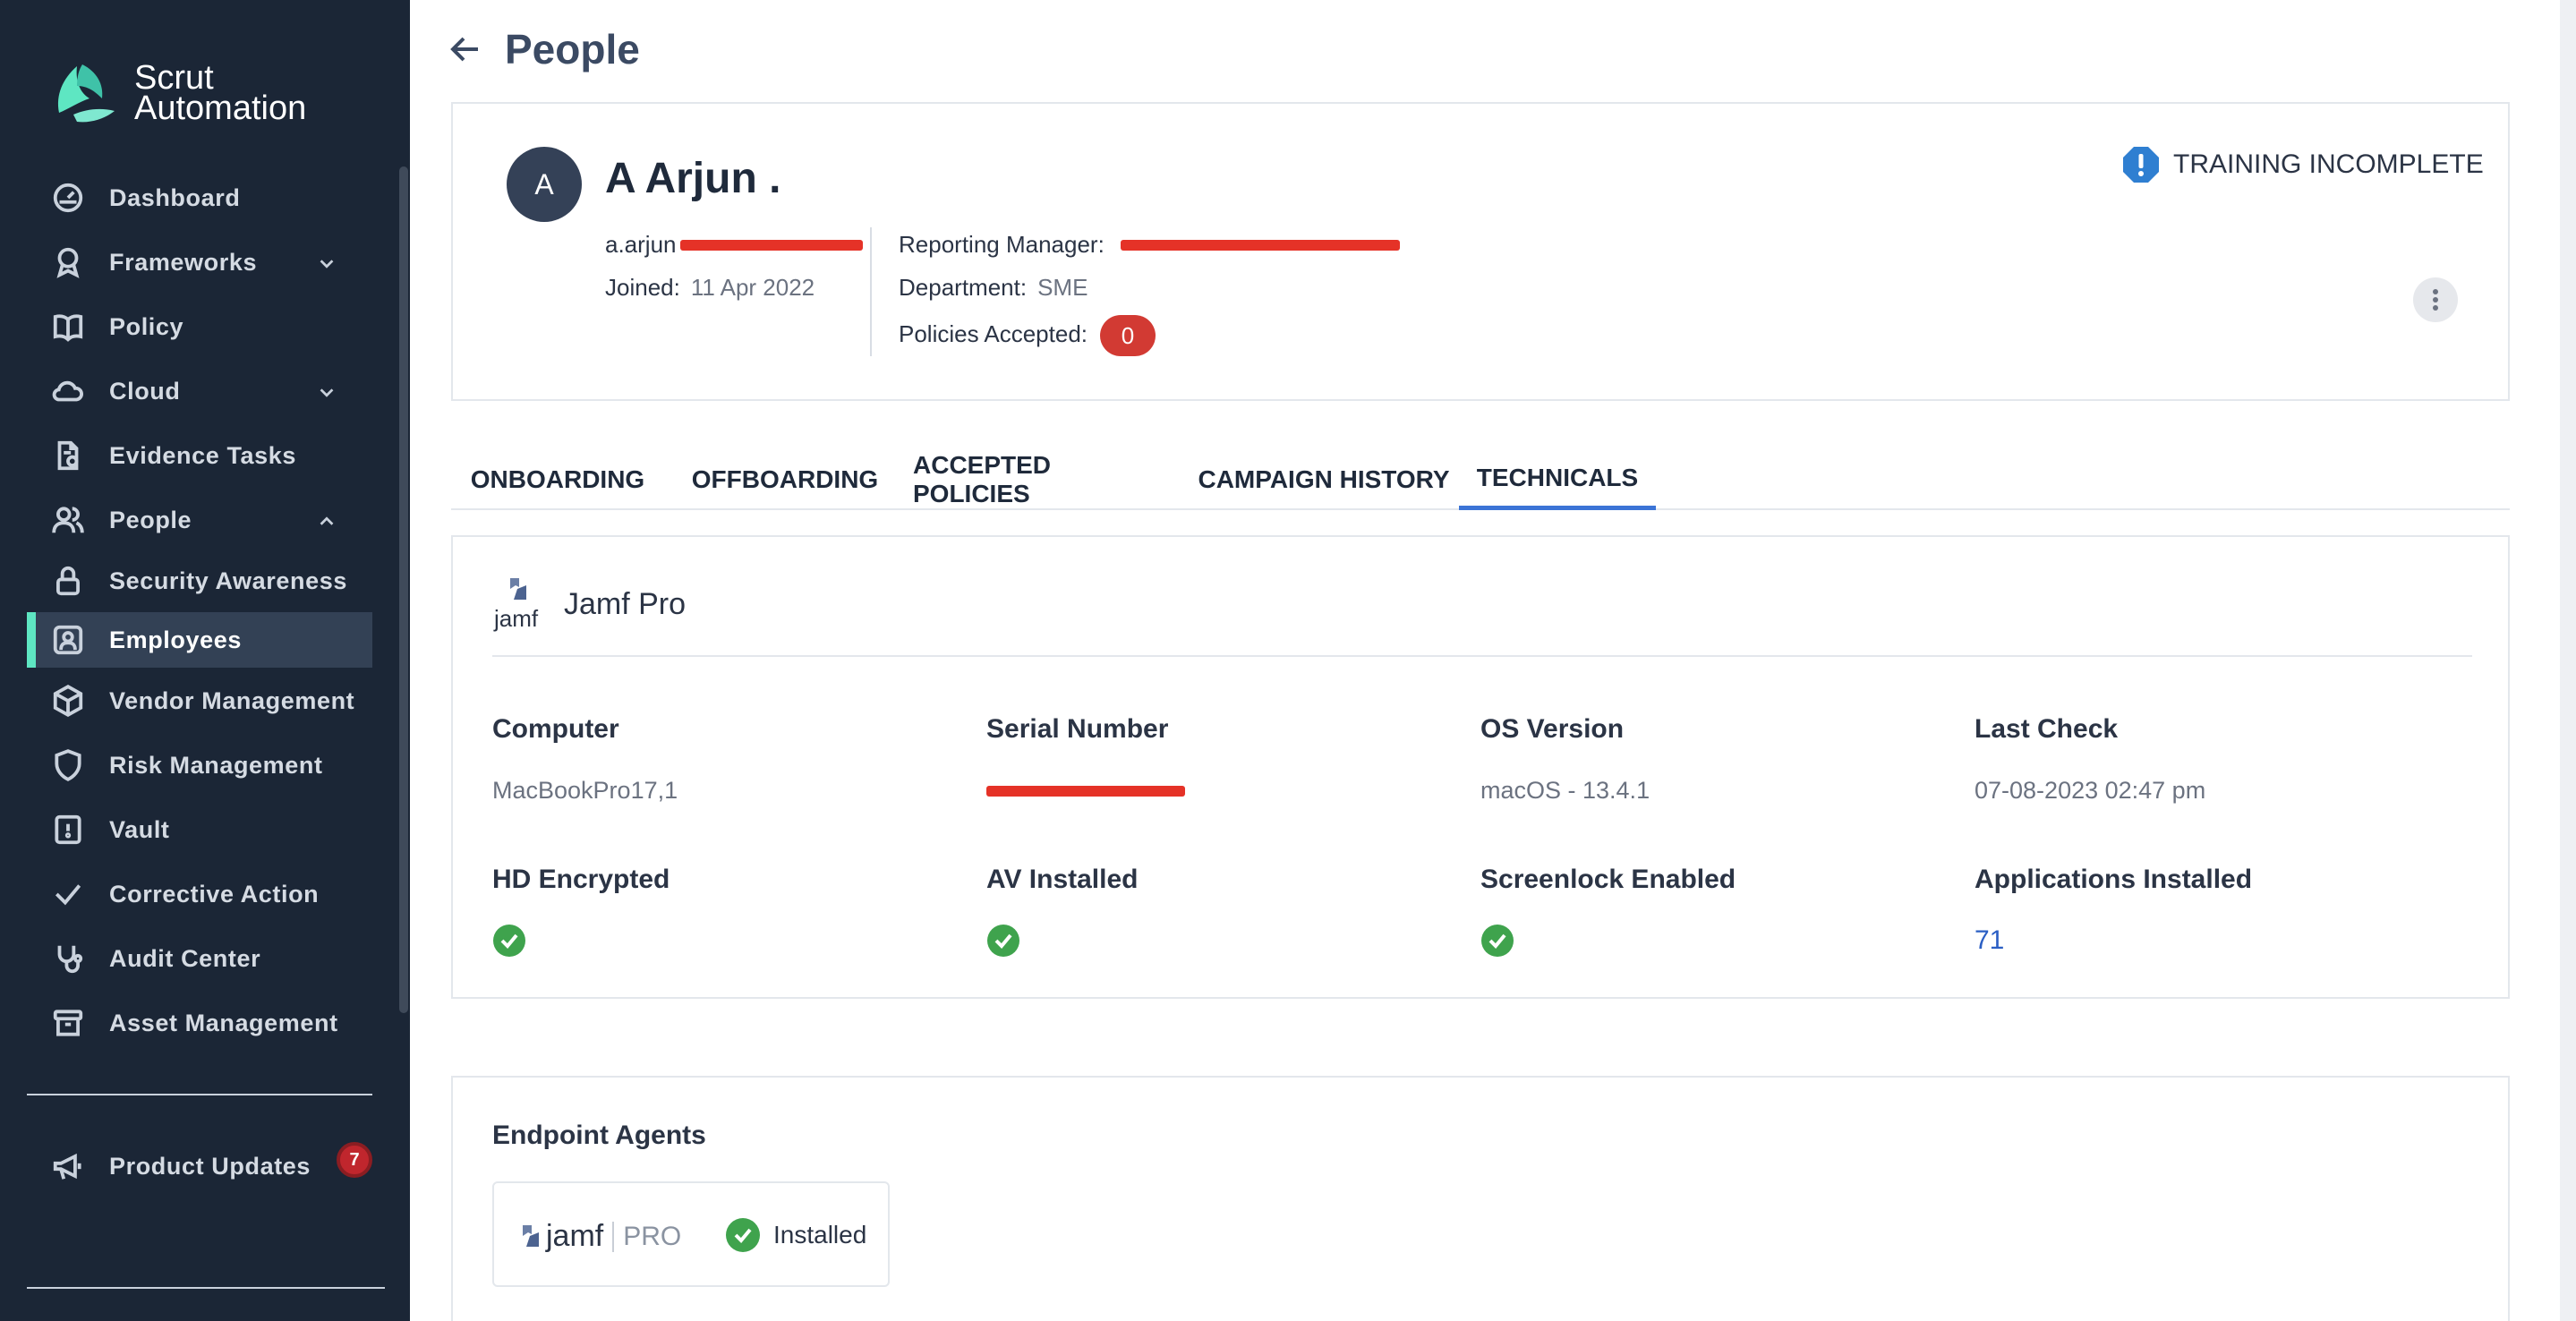  I want to click on tab-offboarding: OFFBOARDING, so click(785, 479).